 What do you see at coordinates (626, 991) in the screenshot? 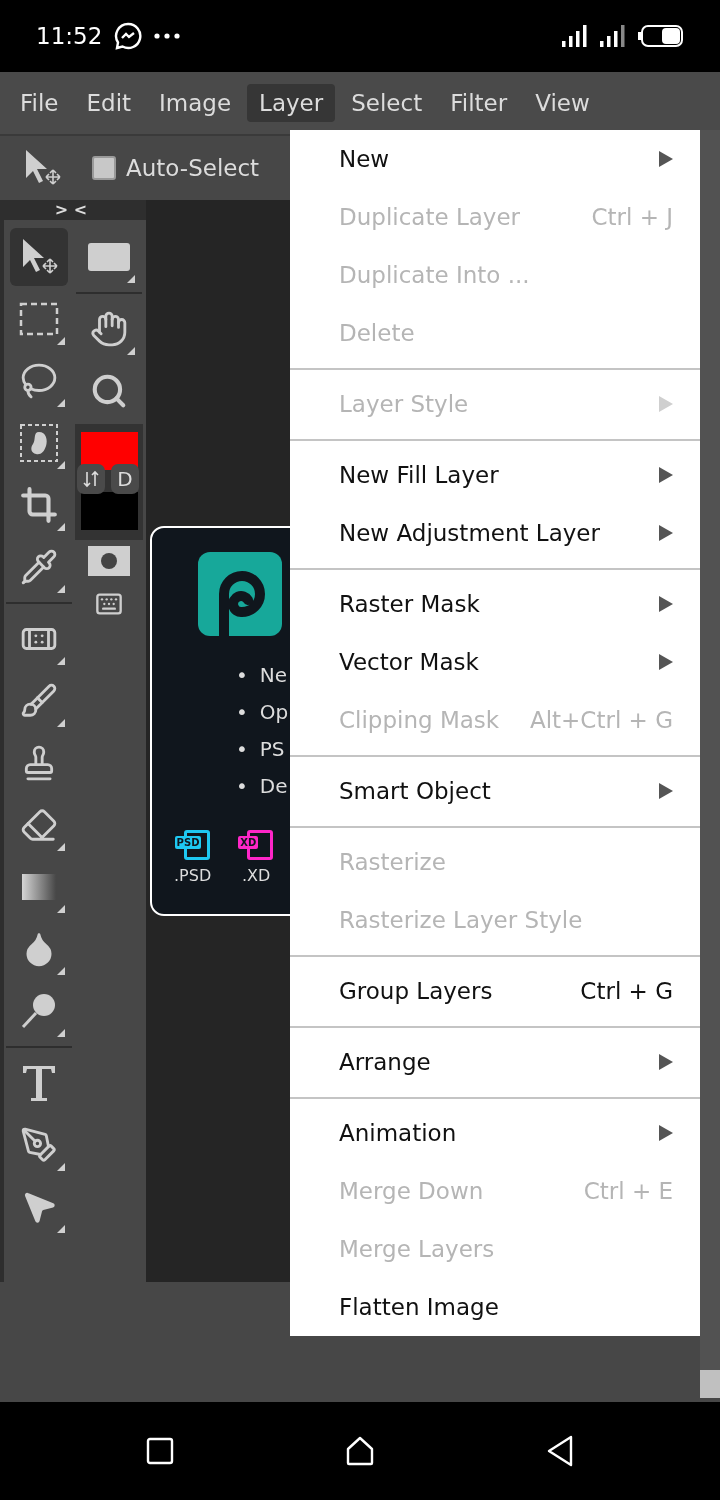
I see `shortcut-text: Ctrl + G` at bounding box center [626, 991].